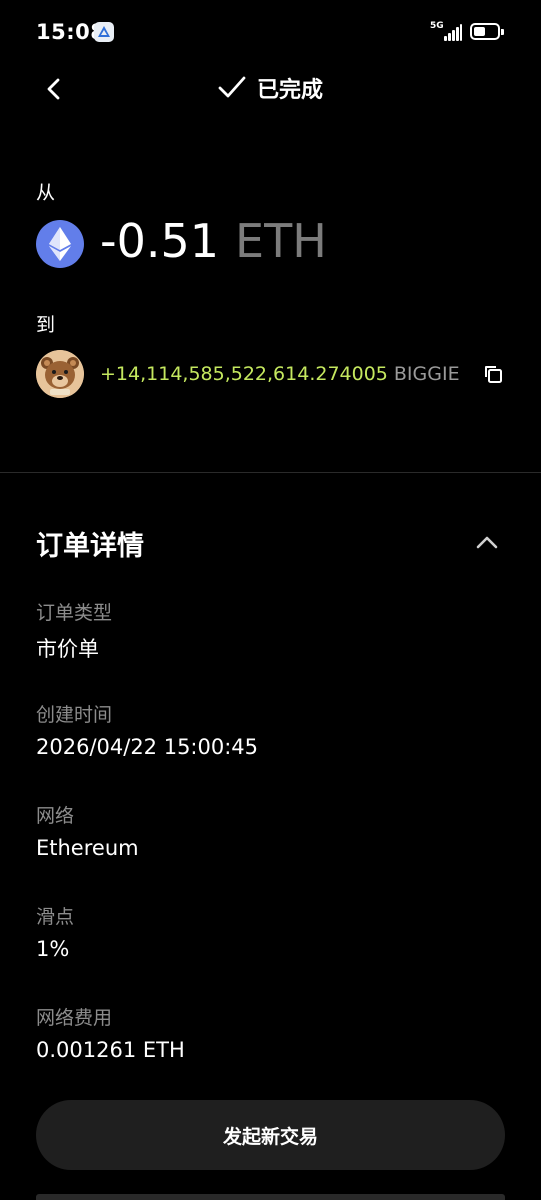 Image resolution: width=541 pixels, height=1200 pixels. What do you see at coordinates (487, 543) in the screenshot?
I see `chevron-up-icon` at bounding box center [487, 543].